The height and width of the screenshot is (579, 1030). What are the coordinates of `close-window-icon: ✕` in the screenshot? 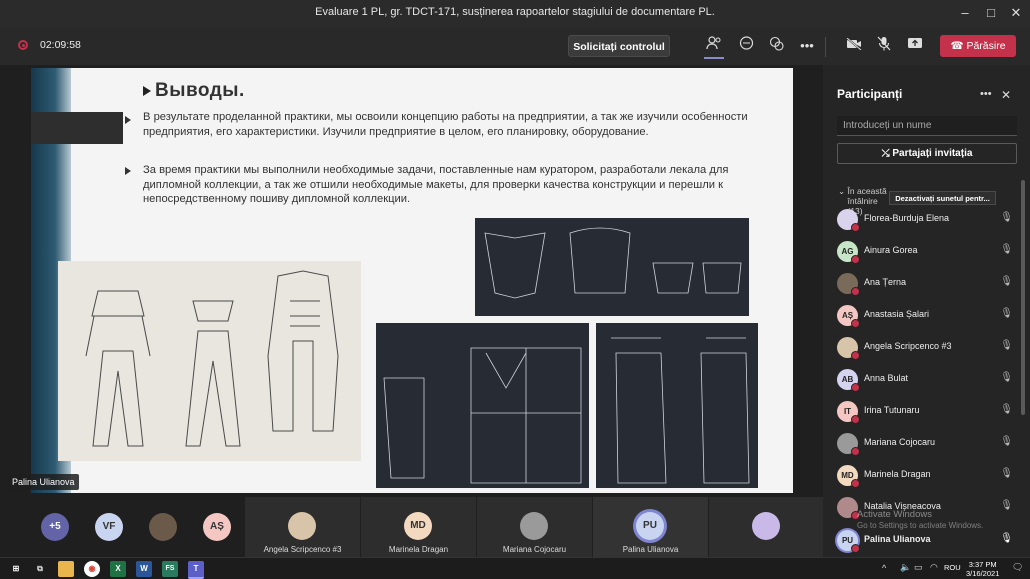 It's located at (1016, 13).